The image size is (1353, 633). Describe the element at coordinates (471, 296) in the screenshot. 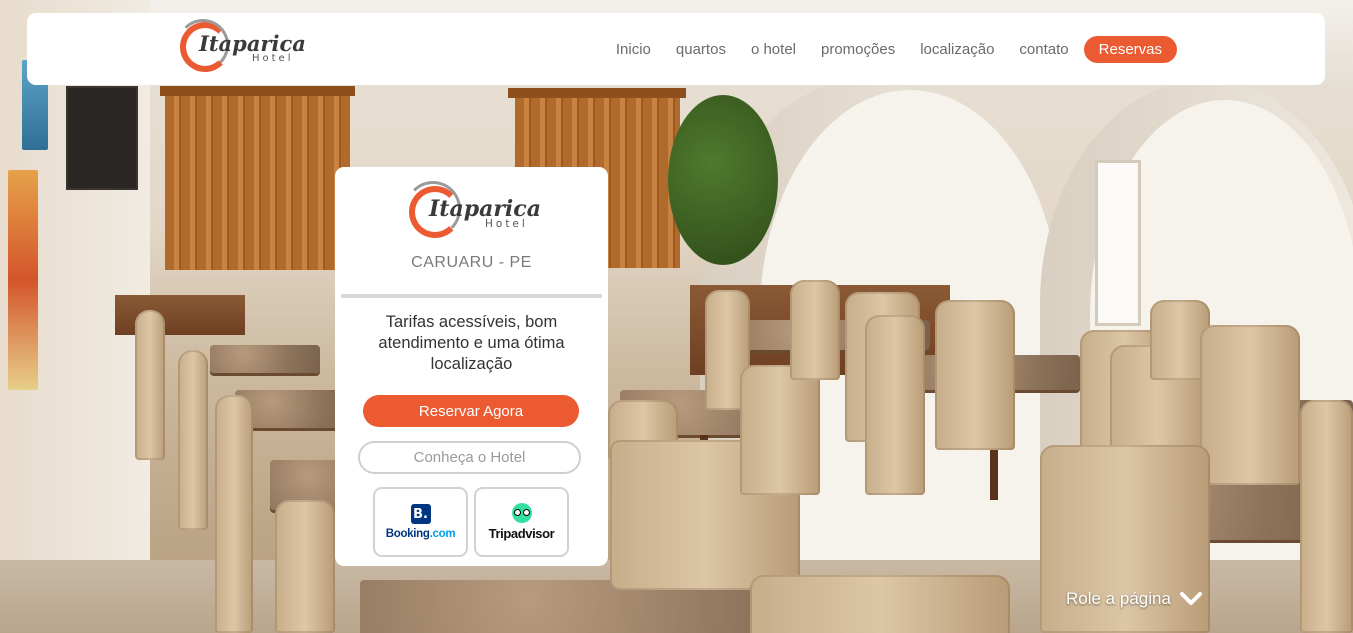

I see `divider` at that location.